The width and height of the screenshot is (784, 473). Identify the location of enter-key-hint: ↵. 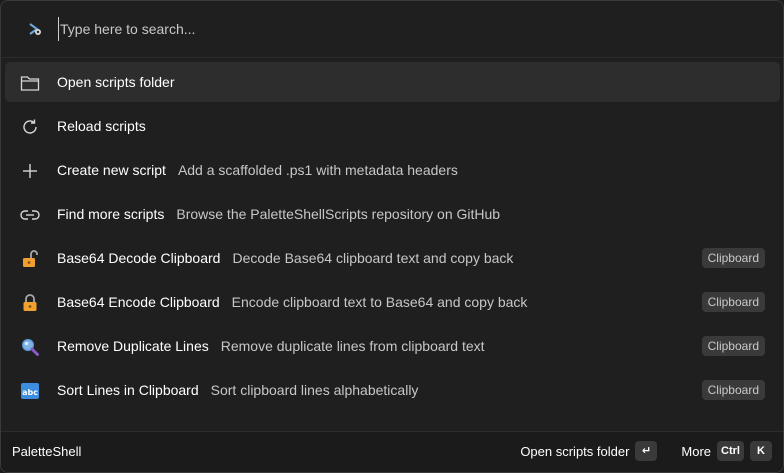
(646, 451).